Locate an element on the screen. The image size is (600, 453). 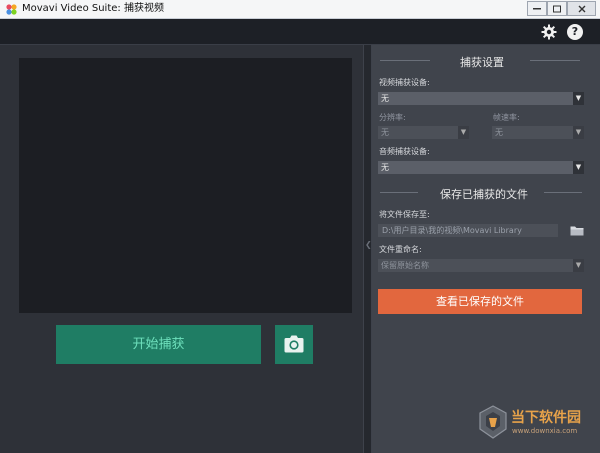
camera-icon is located at coordinates (294, 344).